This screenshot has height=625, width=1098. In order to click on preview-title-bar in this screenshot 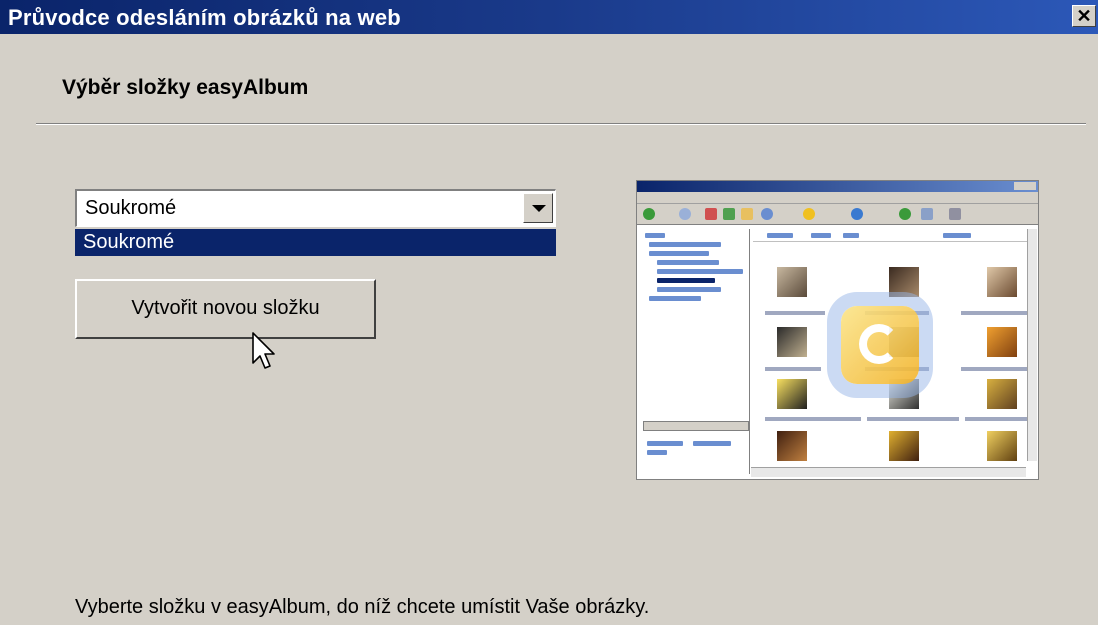, I will do `click(837, 186)`.